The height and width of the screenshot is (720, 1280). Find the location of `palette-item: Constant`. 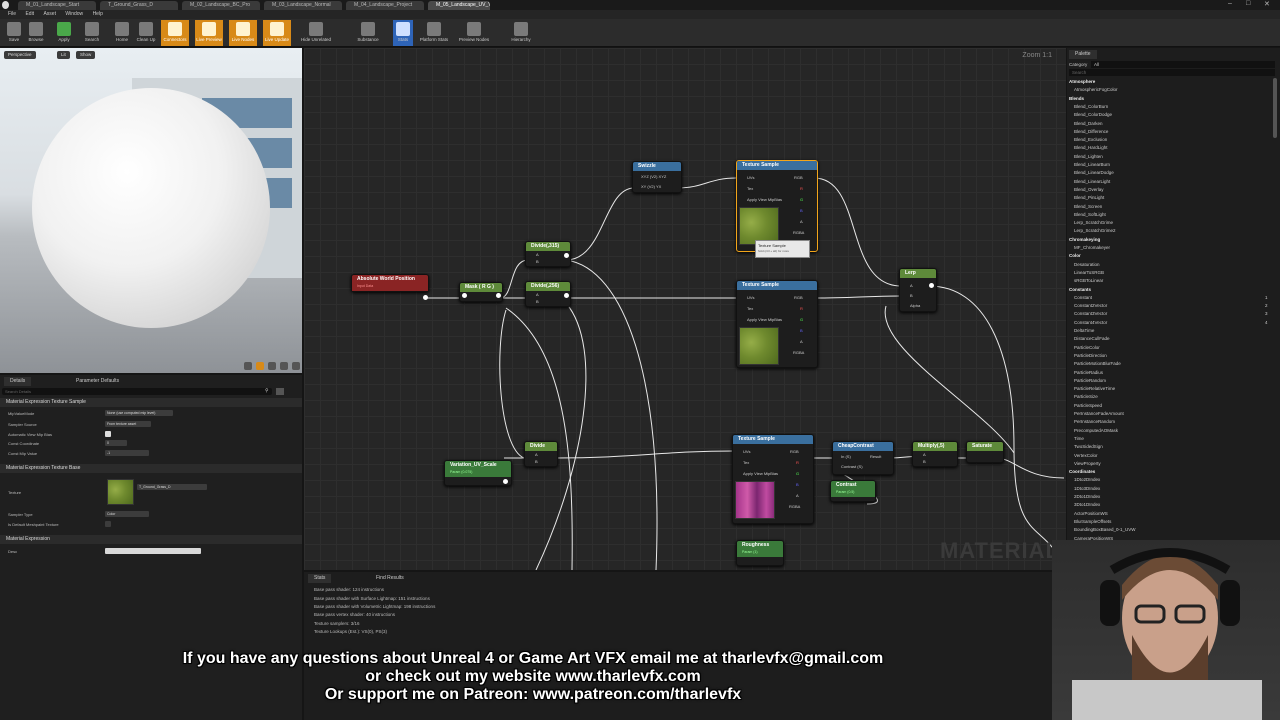

palette-item: Constant is located at coordinates (1083, 297).